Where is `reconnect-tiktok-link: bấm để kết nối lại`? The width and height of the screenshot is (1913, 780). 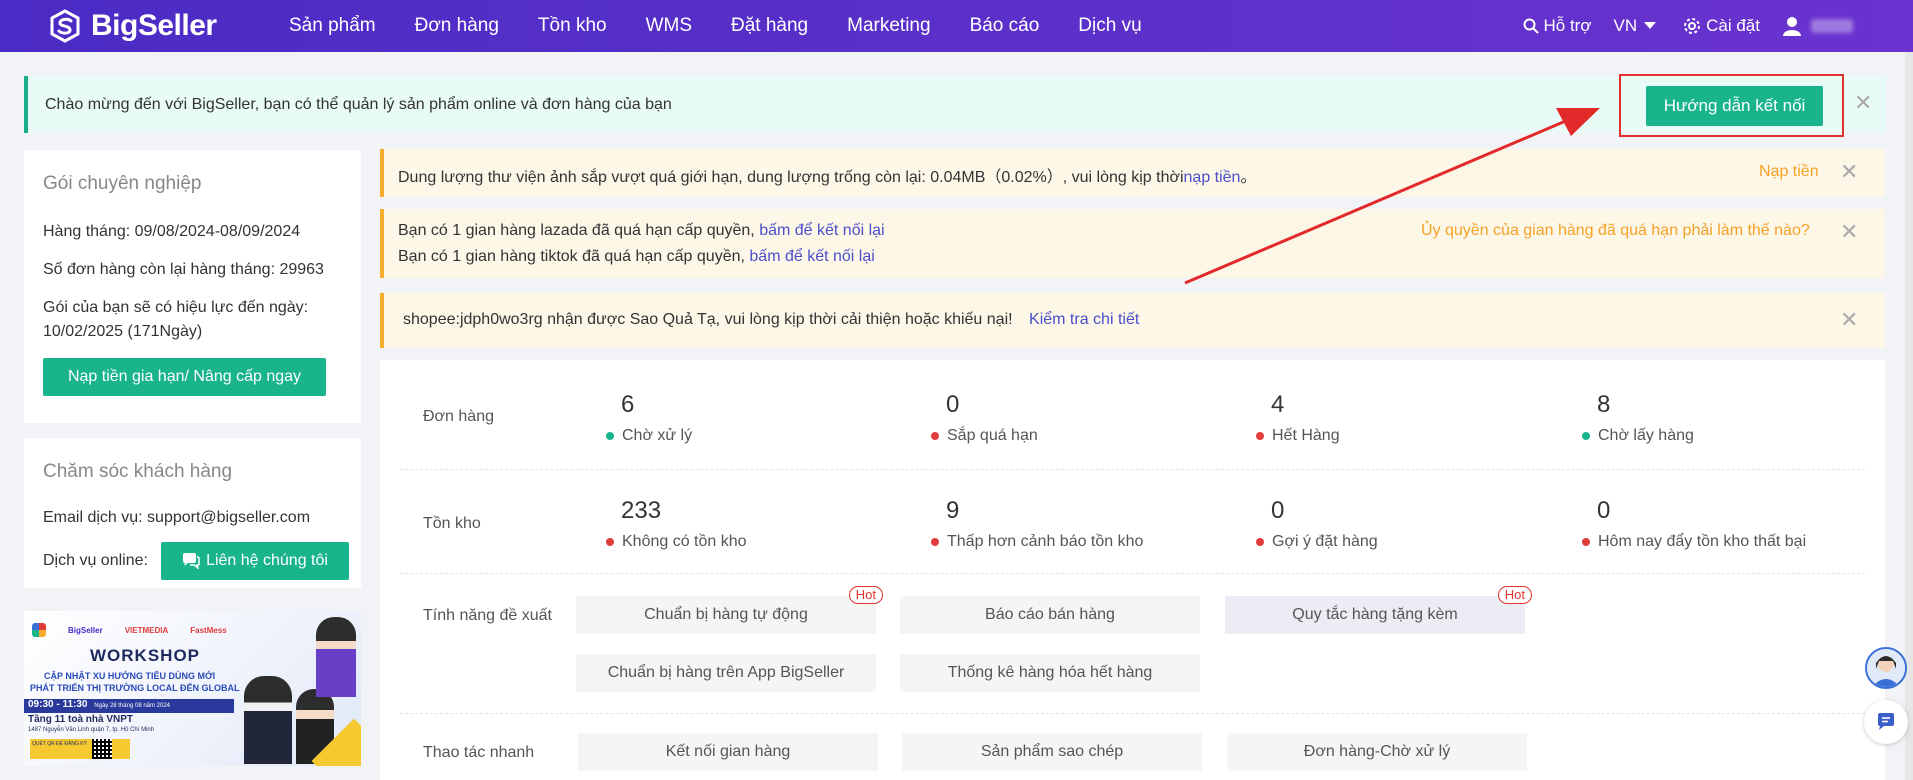
reconnect-tiktok-link: bấm để kết nối lại is located at coordinates (811, 256).